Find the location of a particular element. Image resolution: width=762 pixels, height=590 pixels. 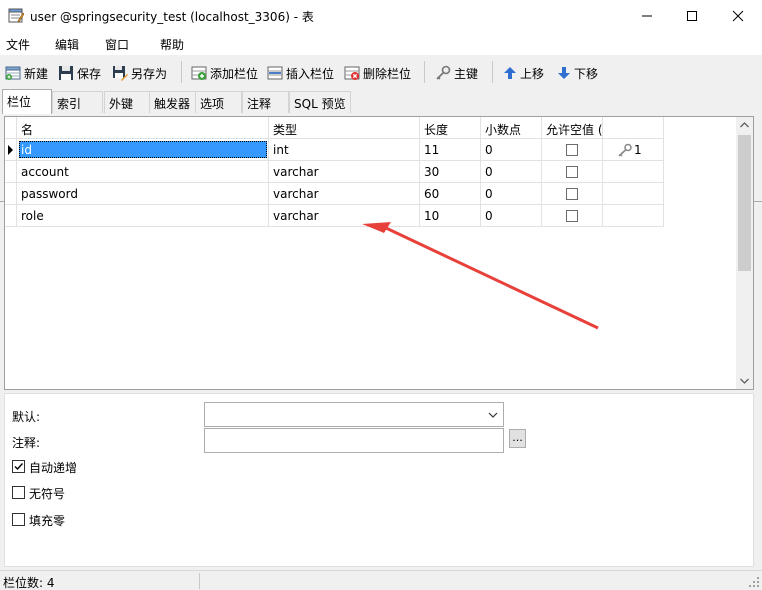

new-table-icon is located at coordinates (13, 73).